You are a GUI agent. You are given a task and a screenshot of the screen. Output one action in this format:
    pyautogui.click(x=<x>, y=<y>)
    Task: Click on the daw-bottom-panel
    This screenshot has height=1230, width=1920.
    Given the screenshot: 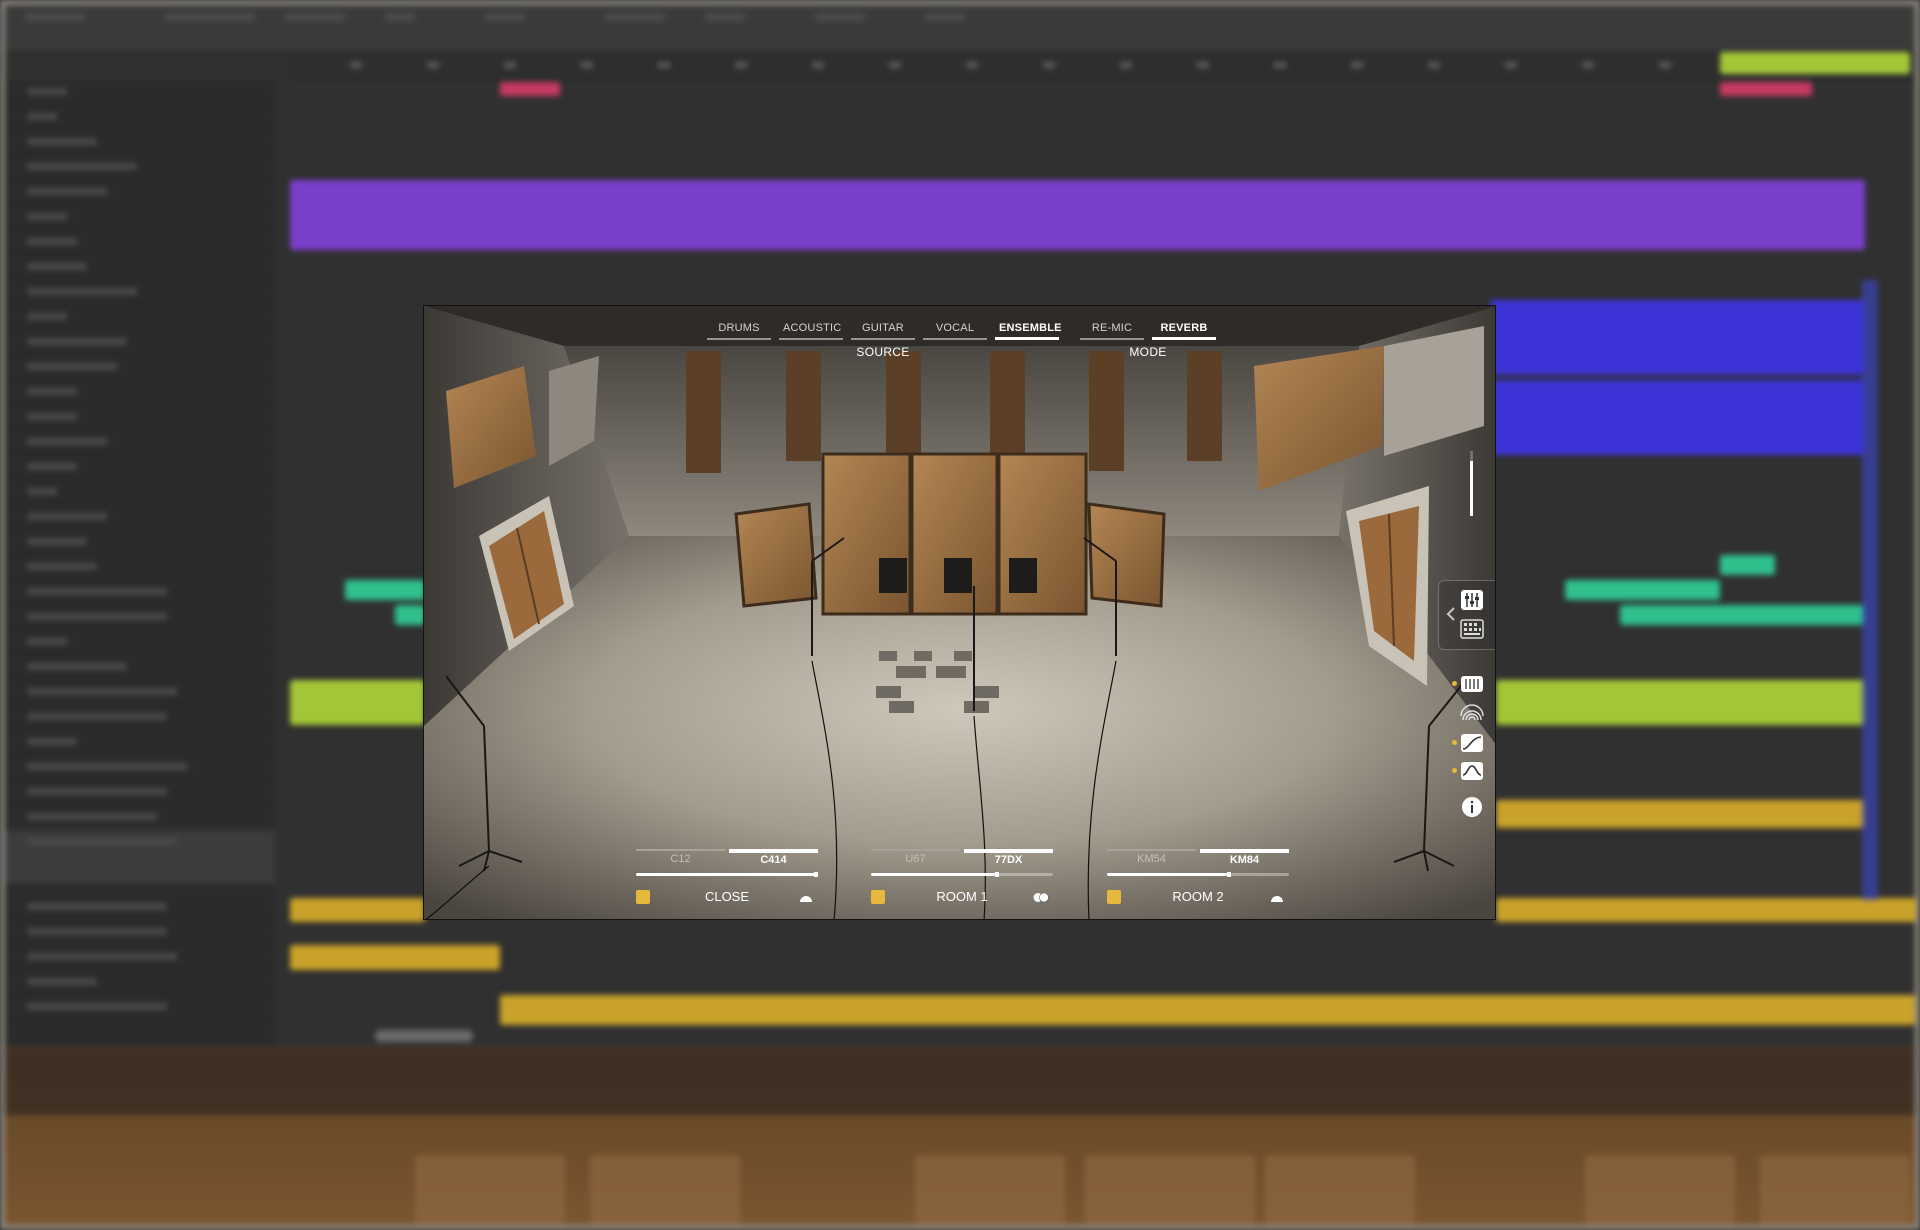 What is the action you would take?
    pyautogui.click(x=960, y=1135)
    